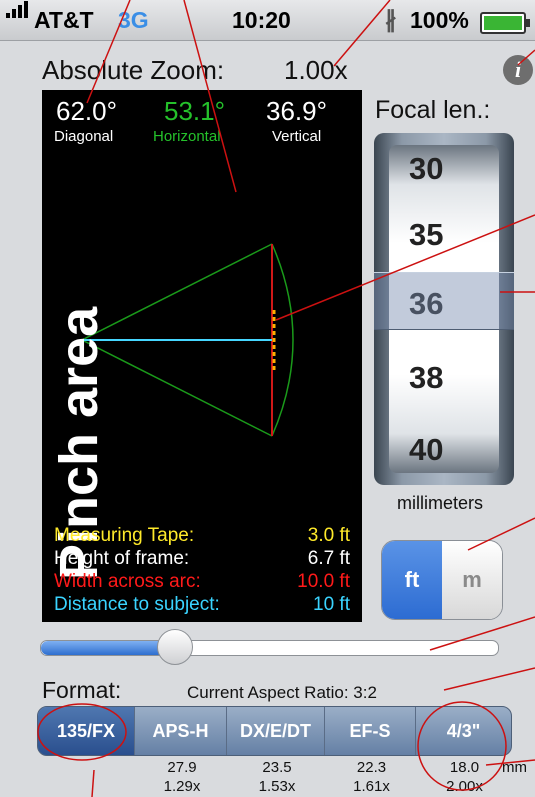 The height and width of the screenshot is (797, 535). Describe the element at coordinates (412, 580) in the screenshot. I see `feet-button: ft` at that location.